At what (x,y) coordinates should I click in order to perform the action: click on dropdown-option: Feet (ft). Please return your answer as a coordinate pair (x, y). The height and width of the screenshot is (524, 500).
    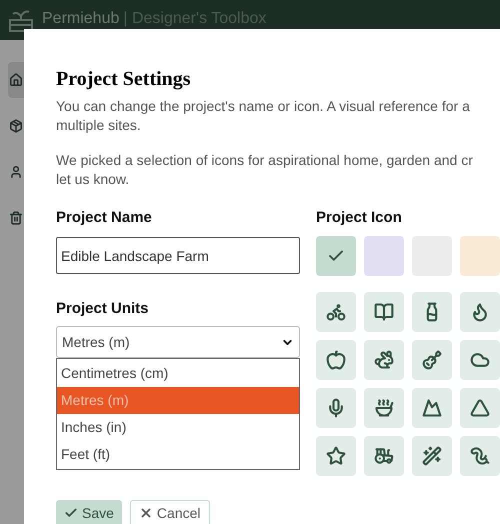
    Looking at the image, I should click on (178, 454).